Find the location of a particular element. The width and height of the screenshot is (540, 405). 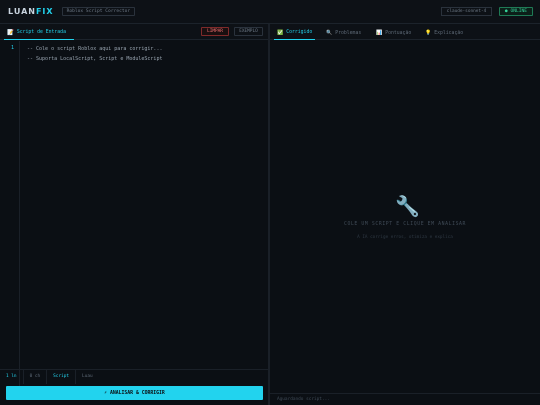

language-label: Luau is located at coordinates (87, 376).